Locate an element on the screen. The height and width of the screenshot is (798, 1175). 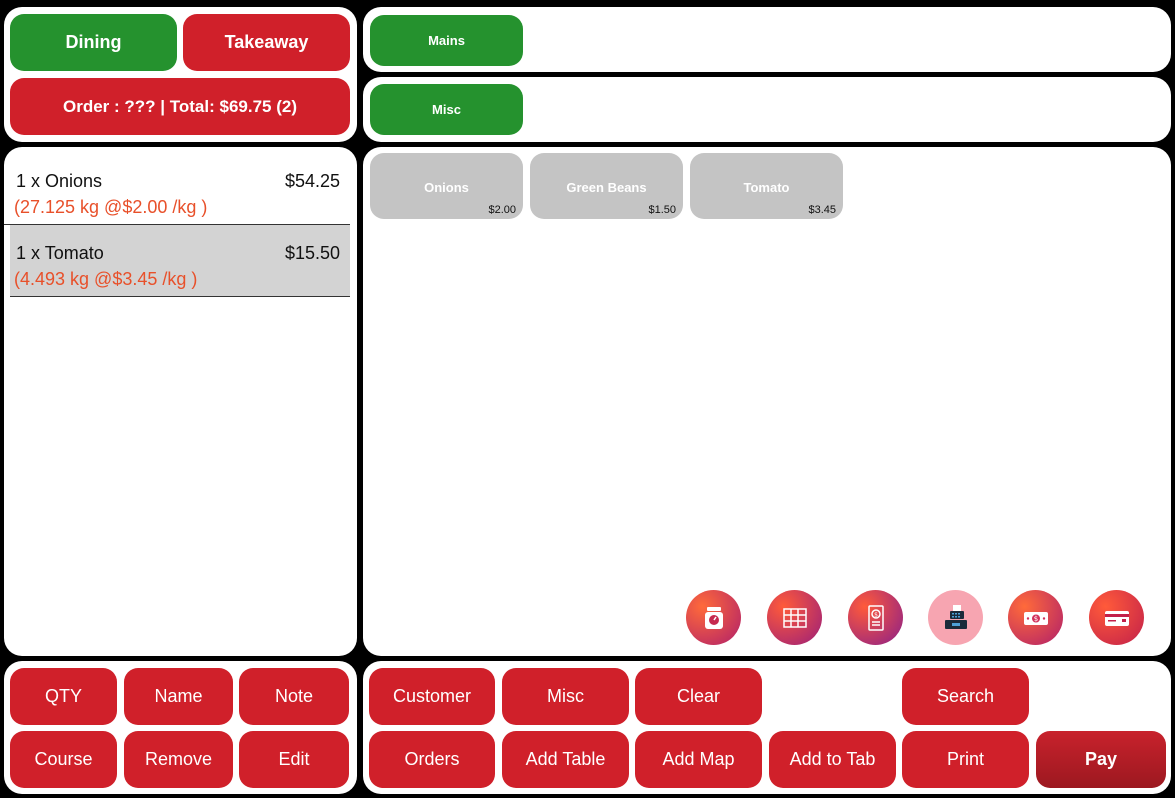
add-map-button: Add Map is located at coordinates (698, 759).